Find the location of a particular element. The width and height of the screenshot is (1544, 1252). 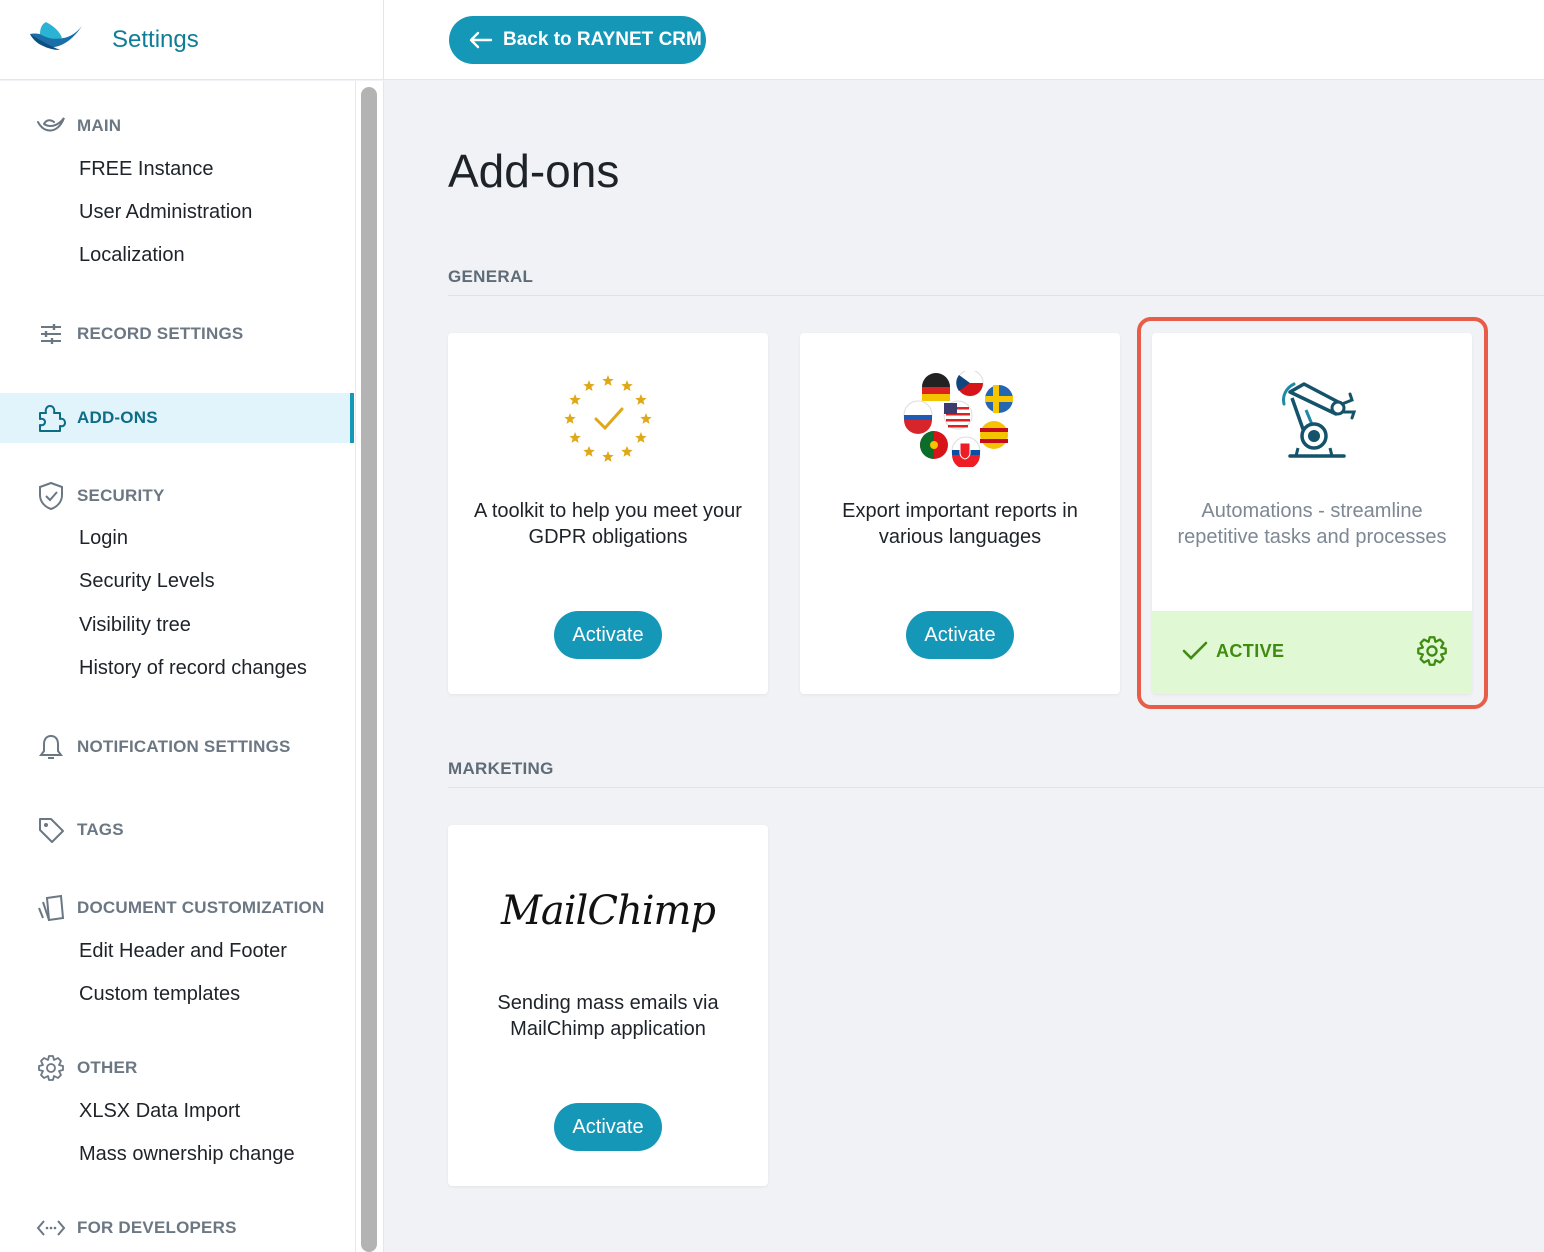

activate-button-languages: Activate is located at coordinates (960, 635).